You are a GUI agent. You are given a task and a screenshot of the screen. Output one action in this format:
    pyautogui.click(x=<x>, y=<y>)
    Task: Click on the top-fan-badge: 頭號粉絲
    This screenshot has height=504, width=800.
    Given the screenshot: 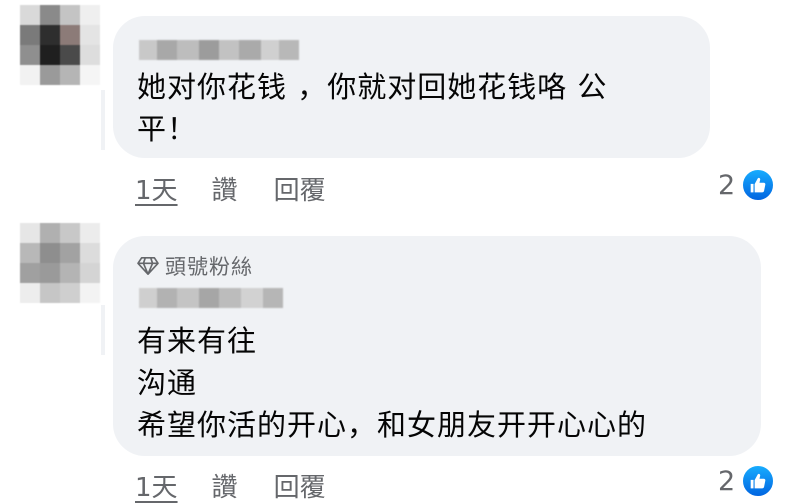 What is the action you would take?
    pyautogui.click(x=195, y=266)
    